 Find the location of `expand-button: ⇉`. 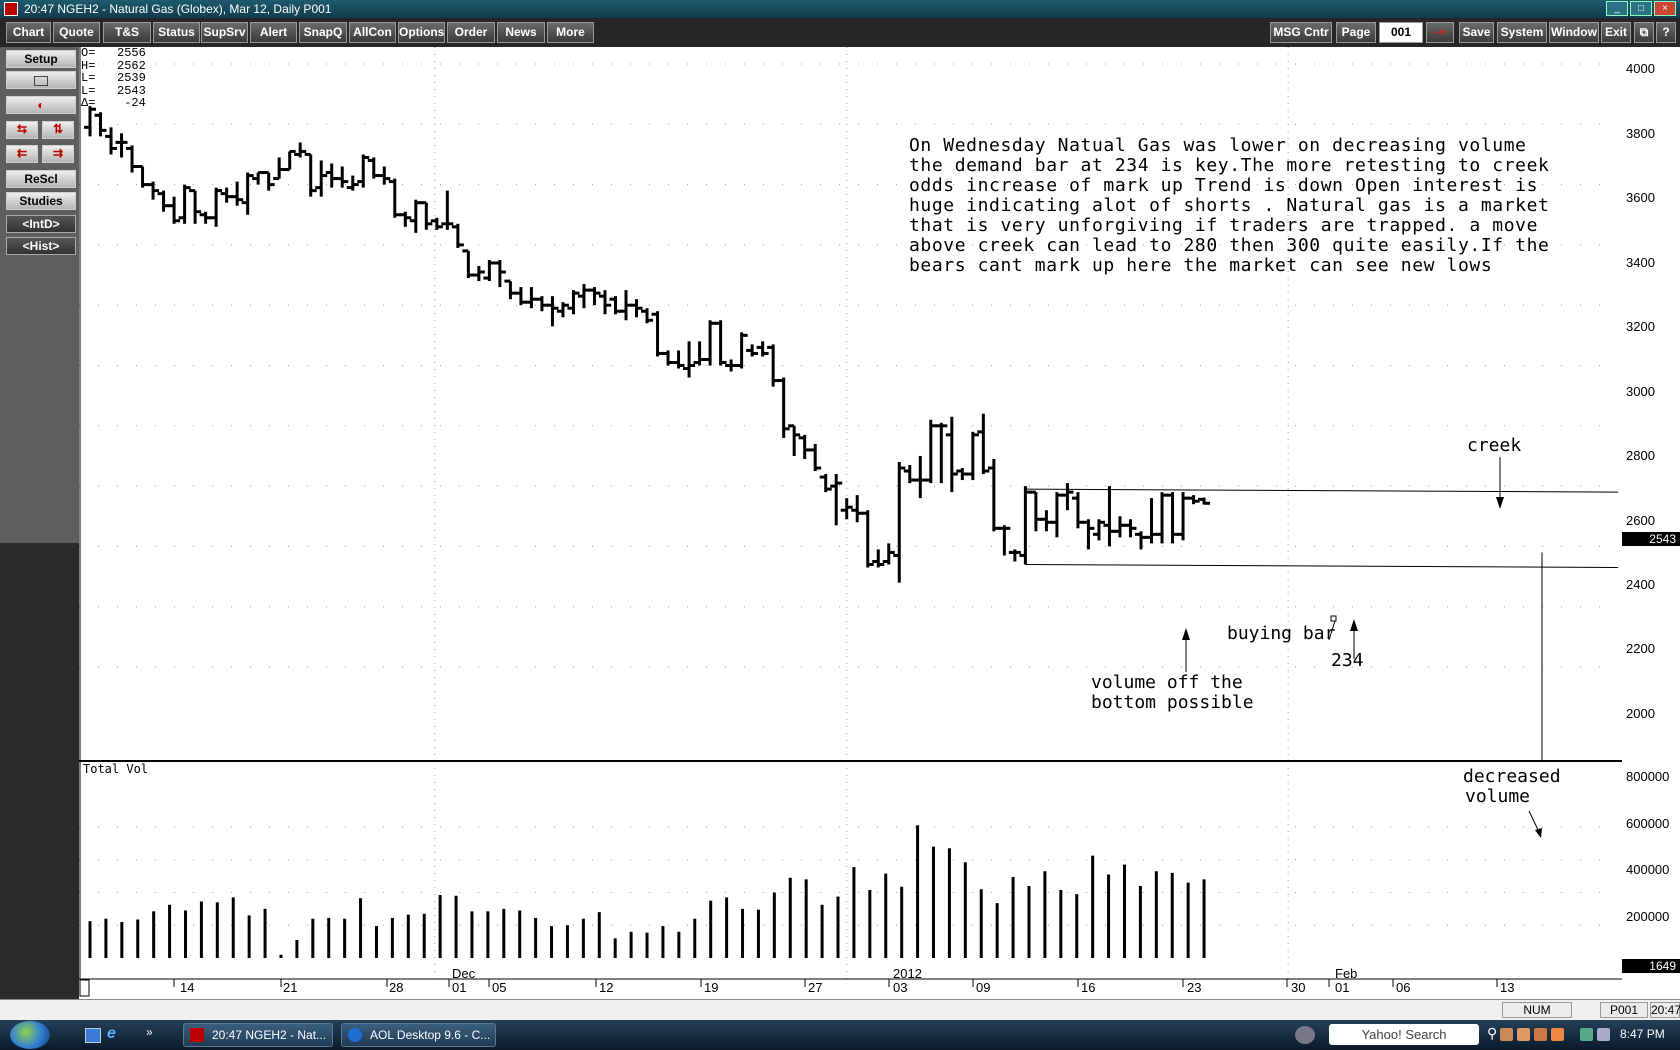

expand-button: ⇉ is located at coordinates (58, 154).